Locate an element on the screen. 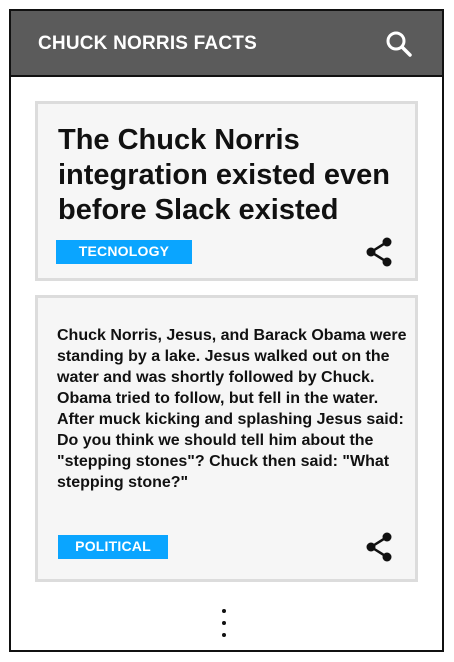  category-tag: TECNOLOGY is located at coordinates (124, 252).